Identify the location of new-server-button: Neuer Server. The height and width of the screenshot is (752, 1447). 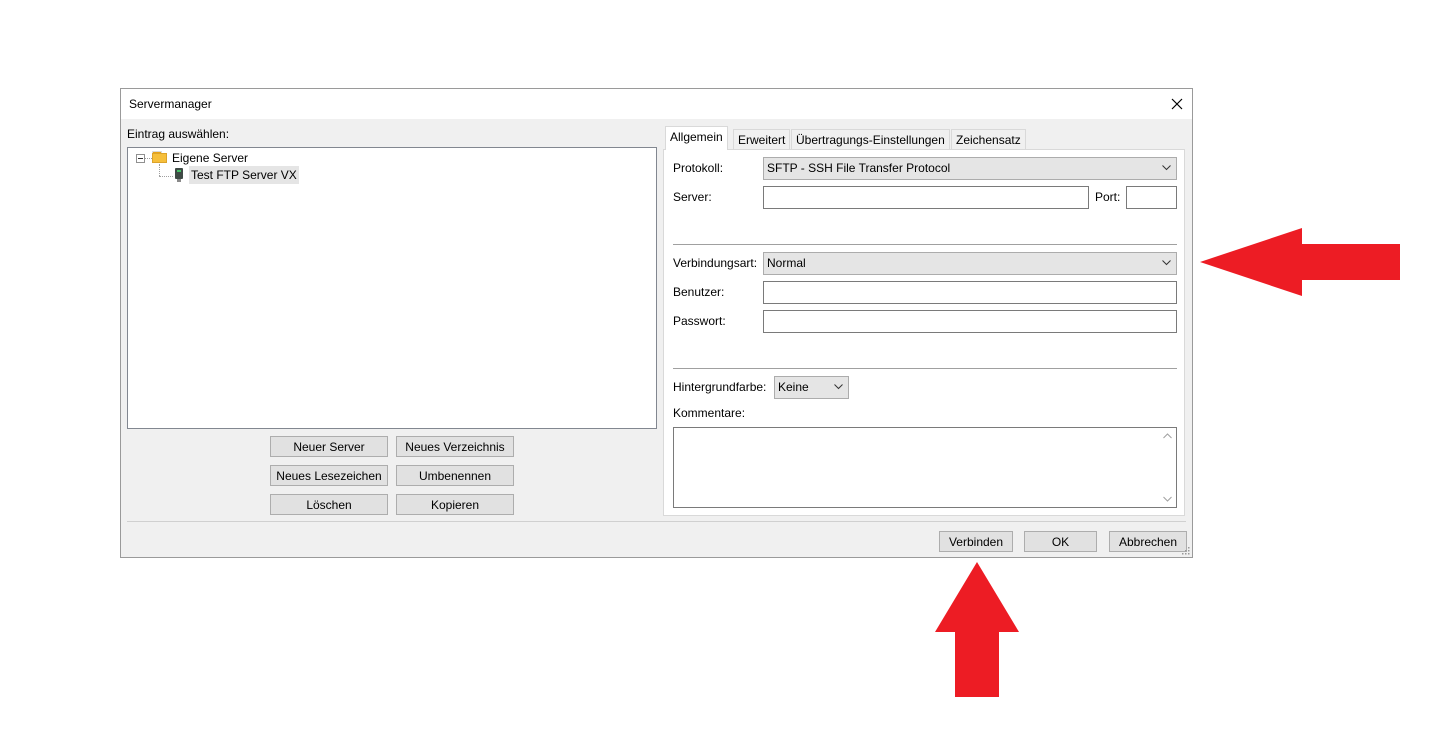
(329, 446).